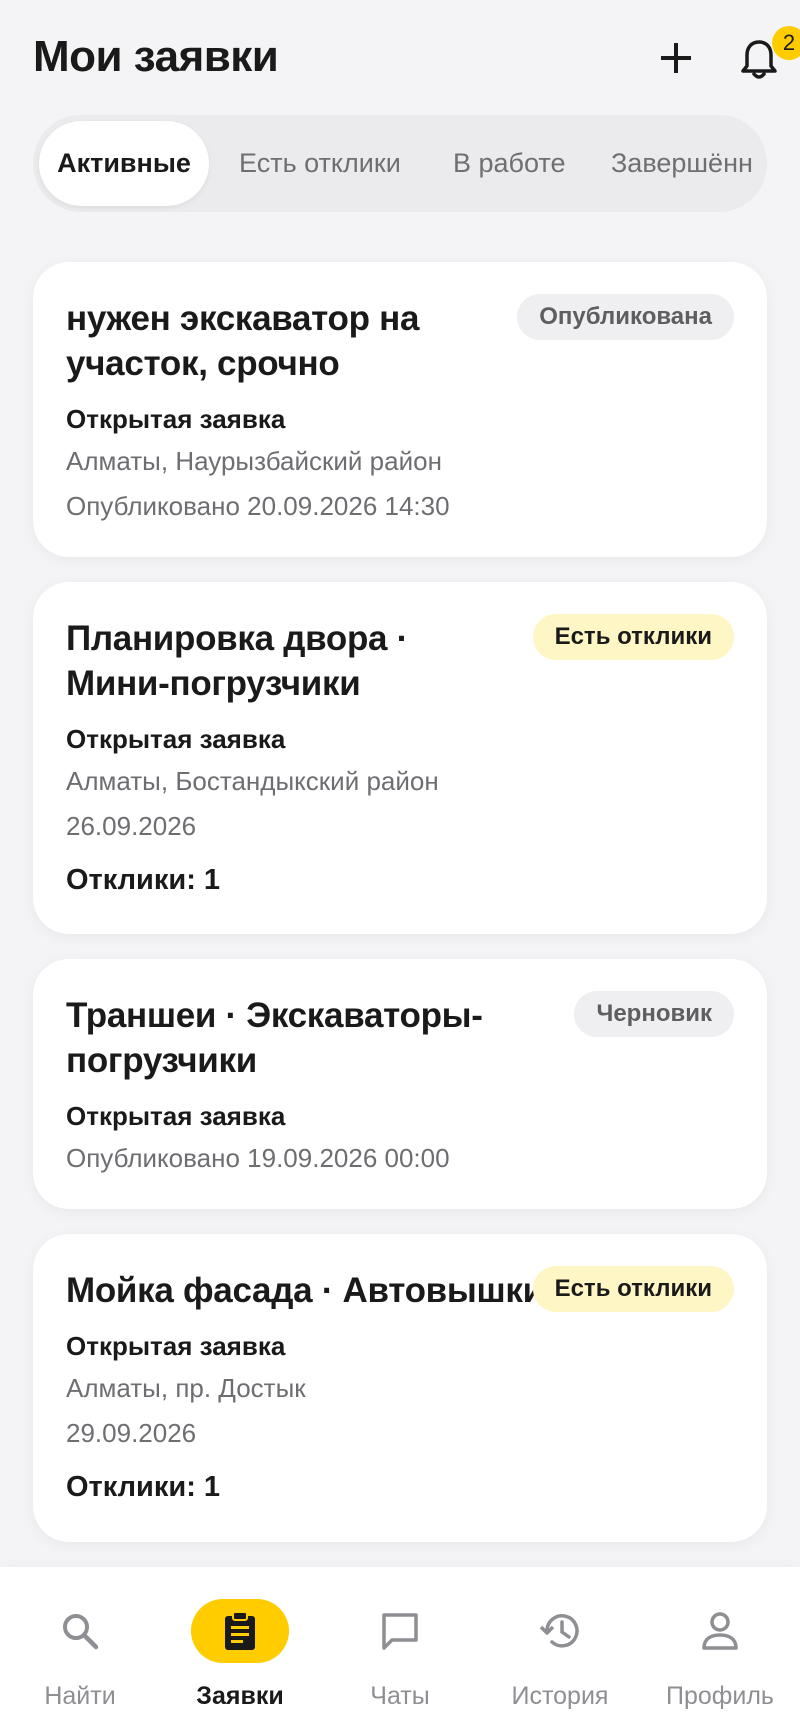 The height and width of the screenshot is (1731, 800). What do you see at coordinates (625, 317) in the screenshot?
I see `status-badge: Опубликована` at bounding box center [625, 317].